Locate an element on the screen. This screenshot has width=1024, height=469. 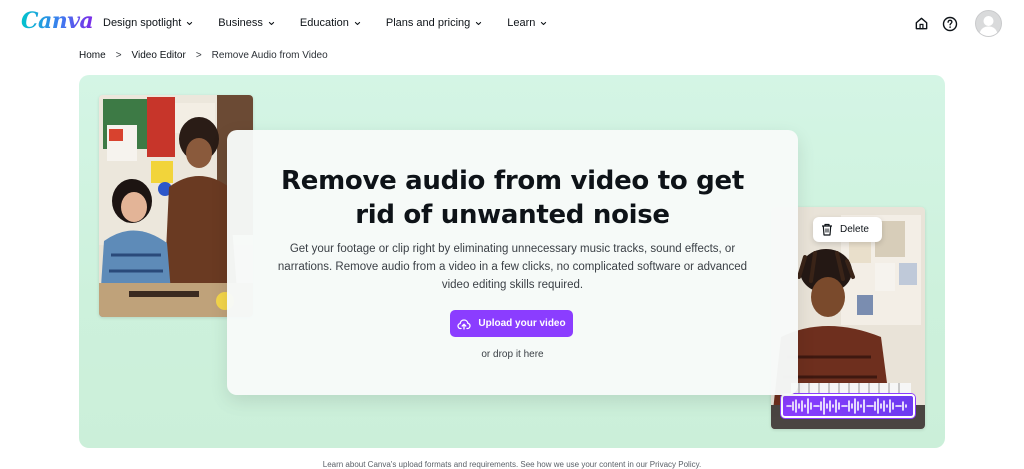
nav-learn: Learn is located at coordinates (527, 23).